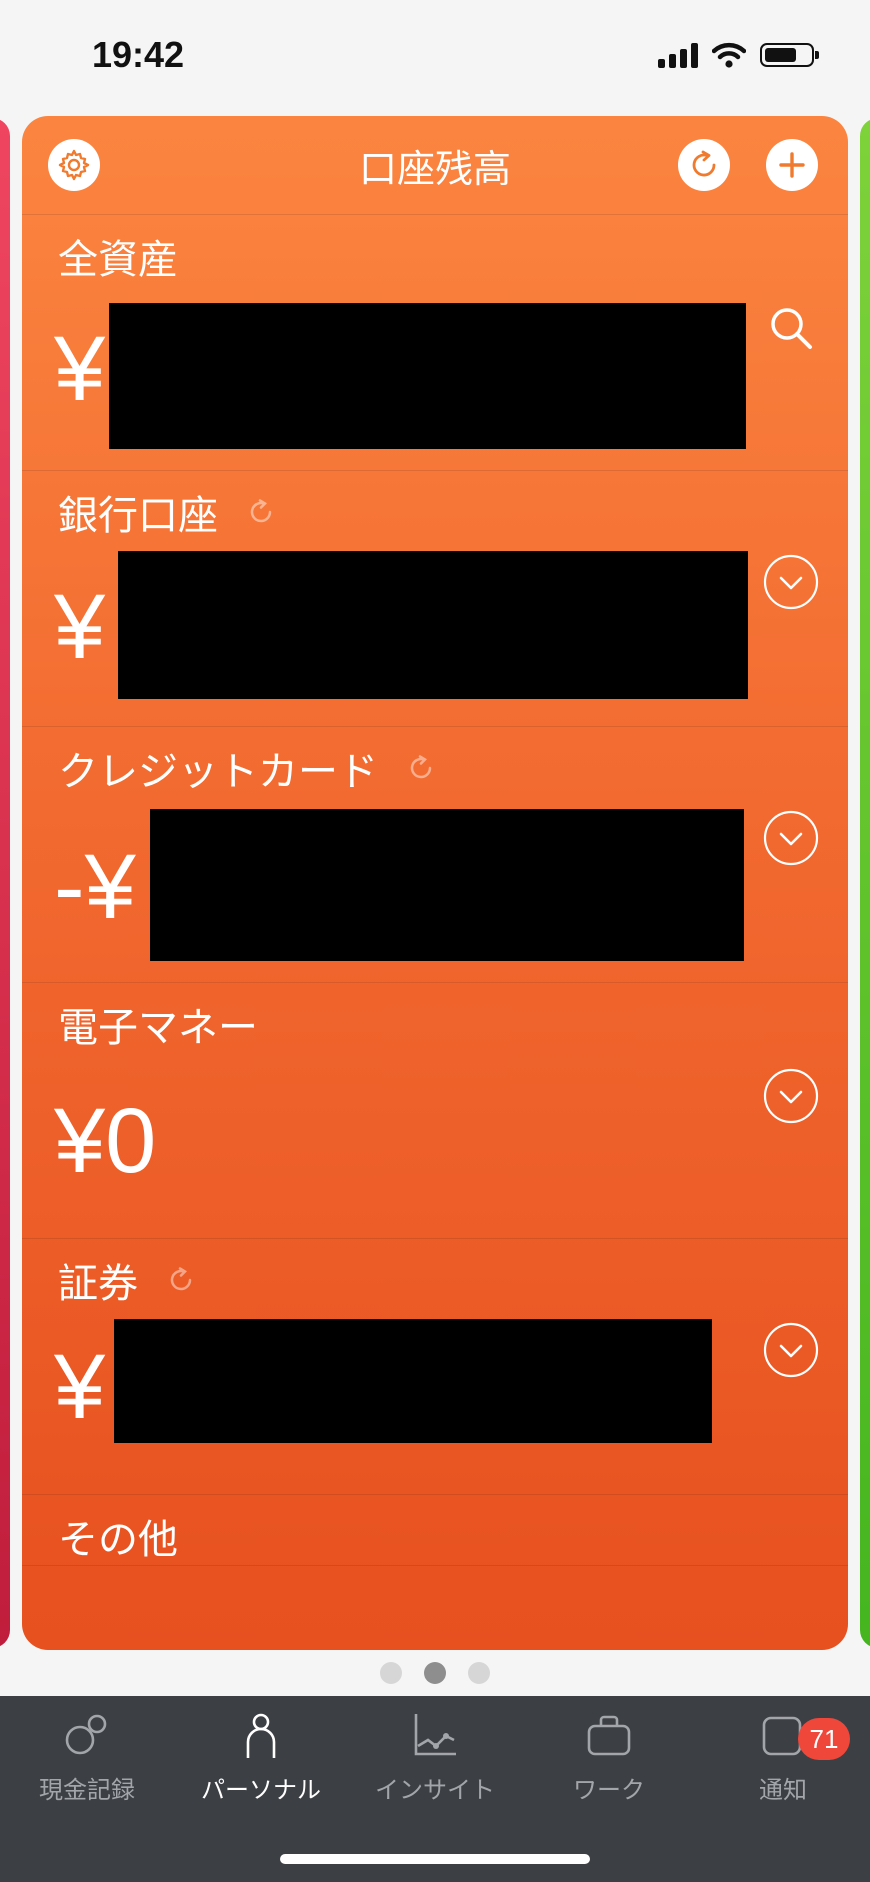 Image resolution: width=870 pixels, height=1882 pixels. Describe the element at coordinates (435, 1859) in the screenshot. I see `home-indicator` at that location.